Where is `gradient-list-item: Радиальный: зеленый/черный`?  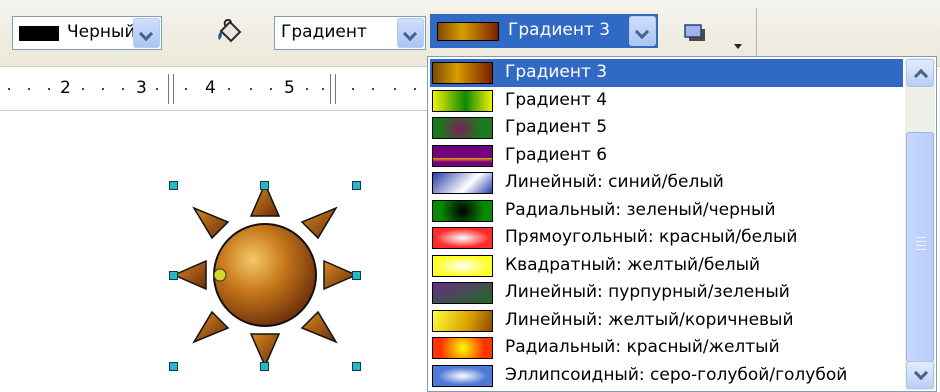 gradient-list-item: Радиальный: зеленый/черный is located at coordinates (666, 211).